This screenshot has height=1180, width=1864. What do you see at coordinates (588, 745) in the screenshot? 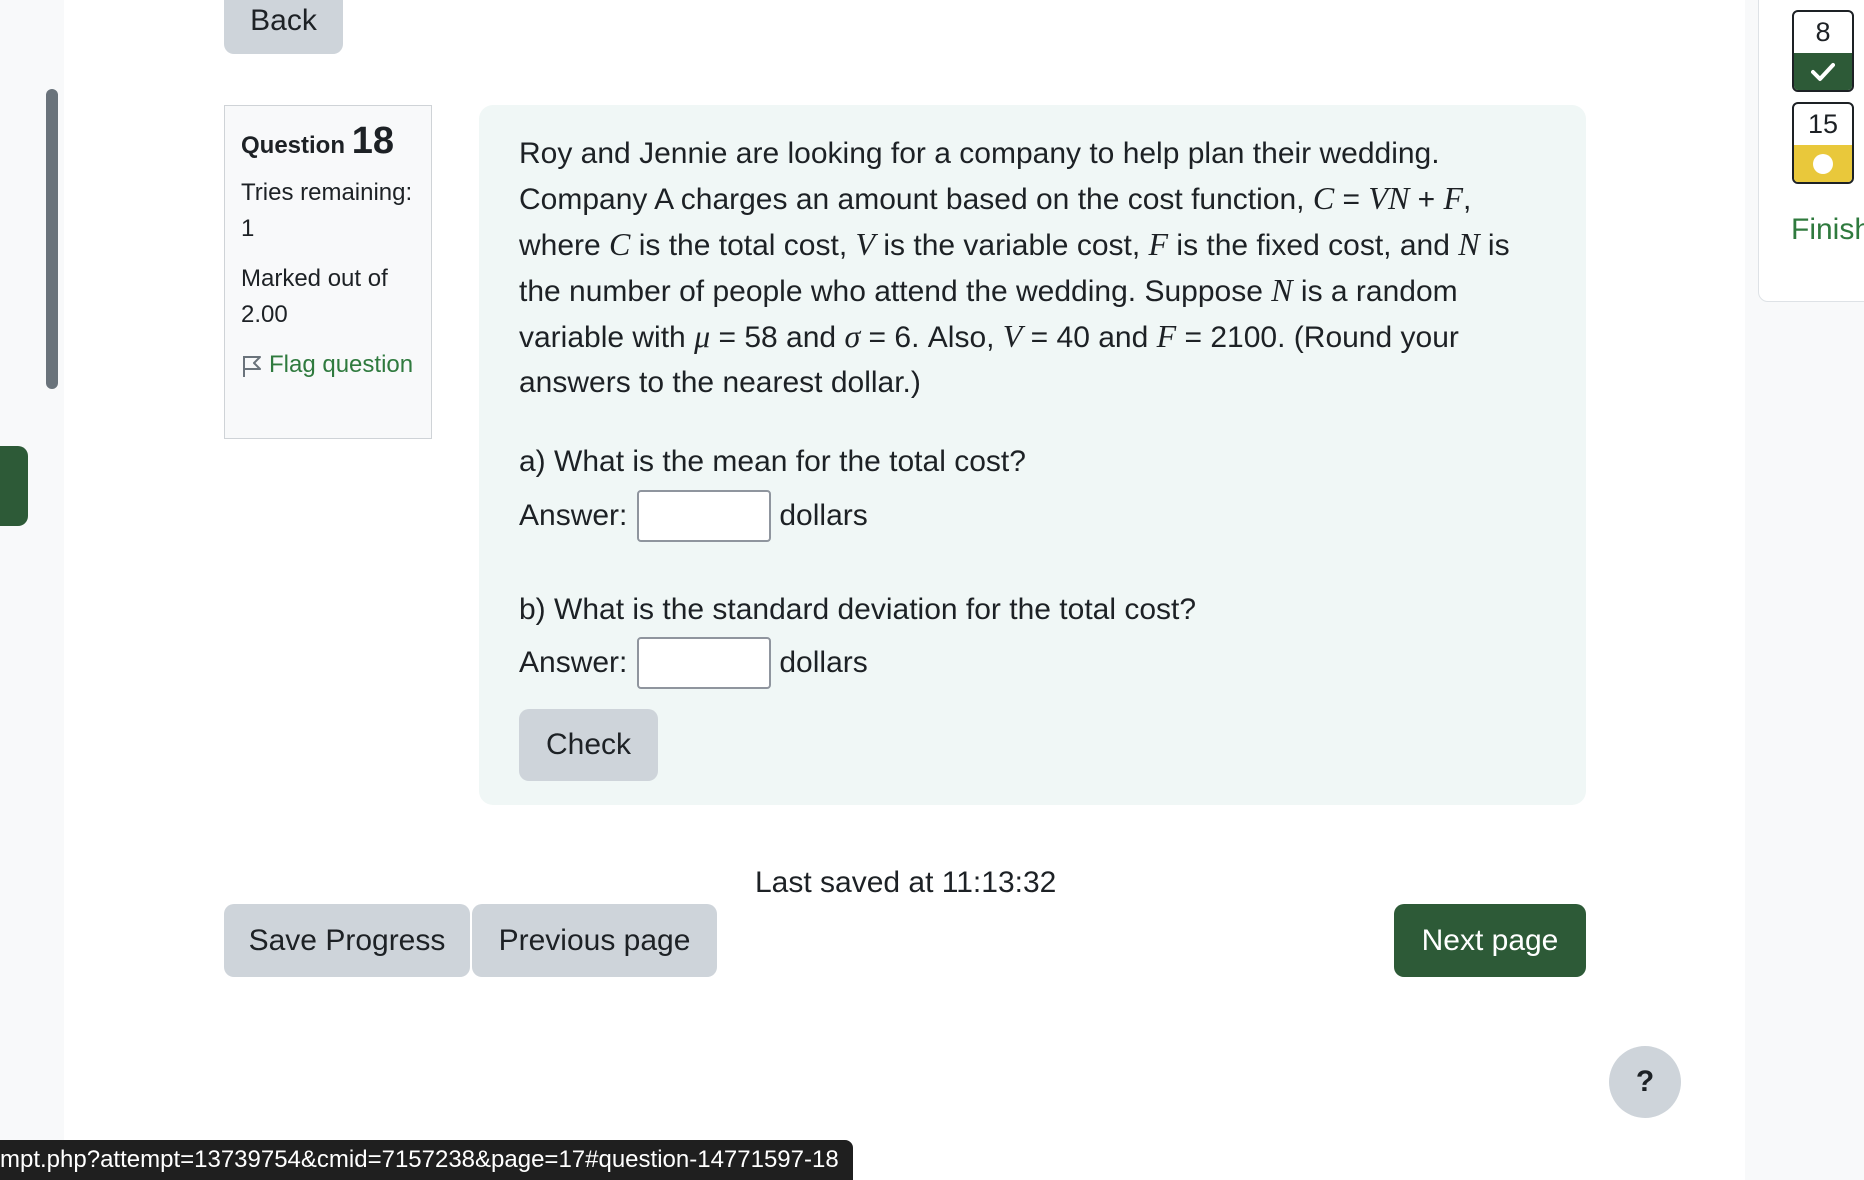
I see `check-button: Check` at bounding box center [588, 745].